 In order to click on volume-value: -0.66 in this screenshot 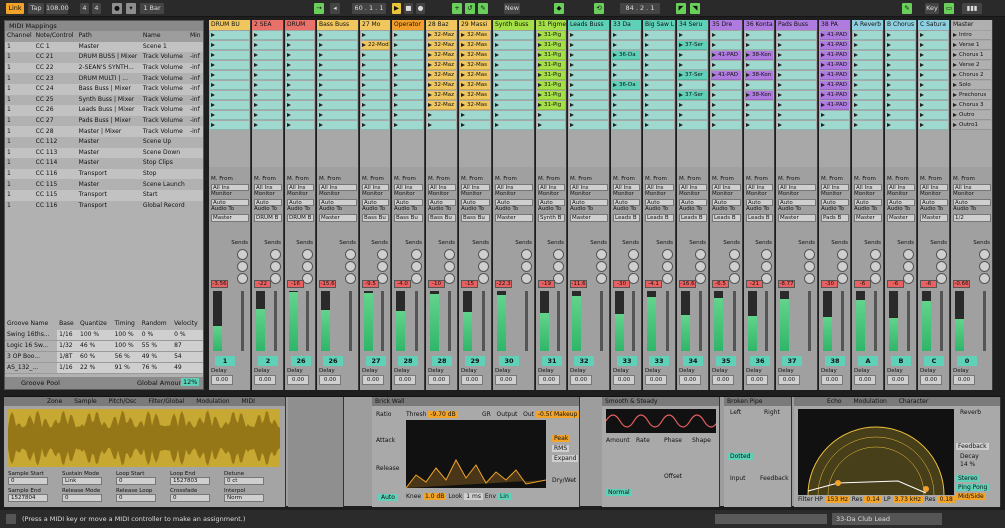, I will do `click(961, 284)`.